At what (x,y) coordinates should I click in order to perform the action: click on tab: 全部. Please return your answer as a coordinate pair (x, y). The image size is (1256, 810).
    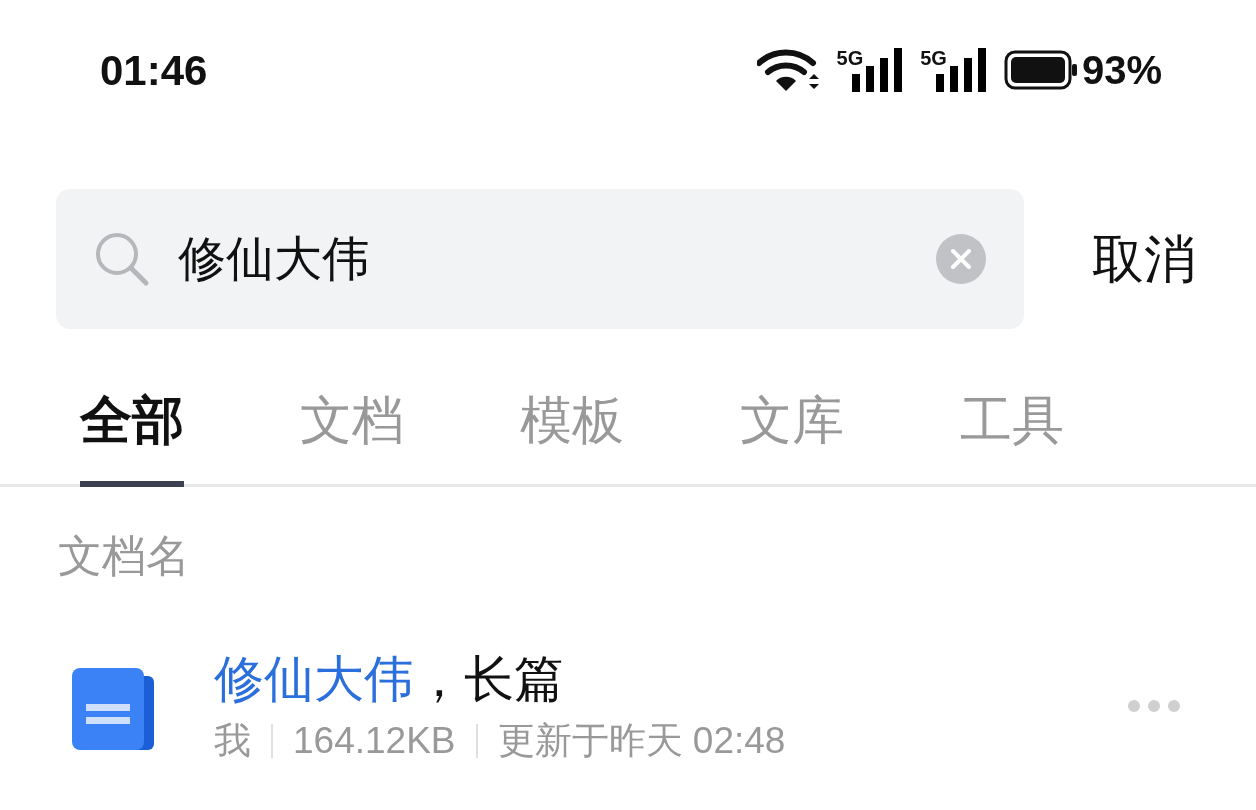
    Looking at the image, I should click on (132, 434).